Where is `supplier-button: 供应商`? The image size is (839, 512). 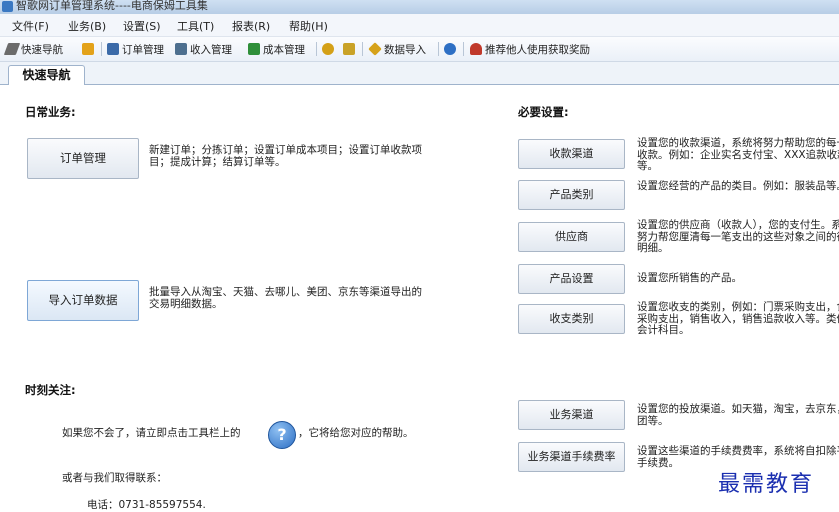 supplier-button: 供应商 is located at coordinates (571, 237).